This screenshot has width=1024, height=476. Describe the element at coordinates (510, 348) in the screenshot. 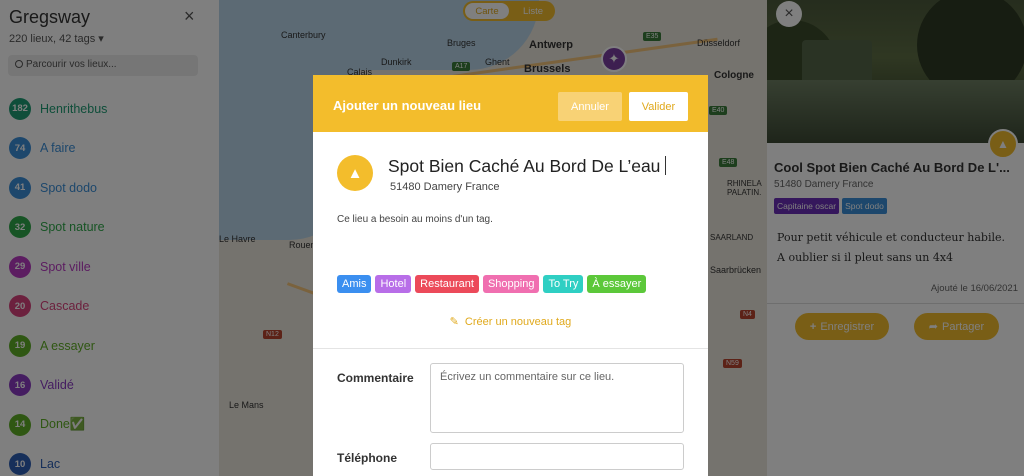

I see `divider` at that location.